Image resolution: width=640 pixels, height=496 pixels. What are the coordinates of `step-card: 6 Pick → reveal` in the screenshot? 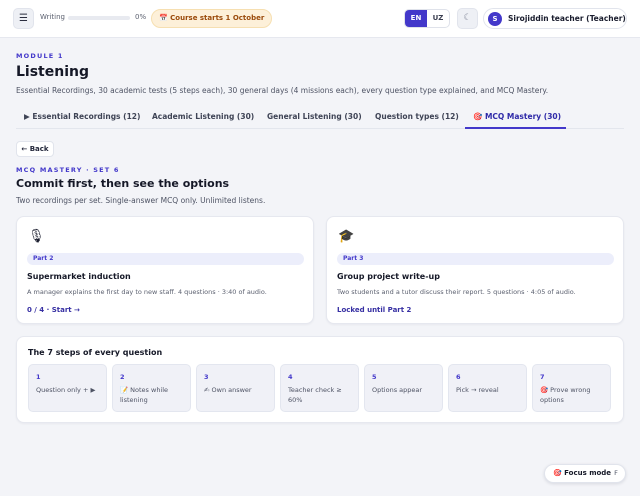 It's located at (487, 388).